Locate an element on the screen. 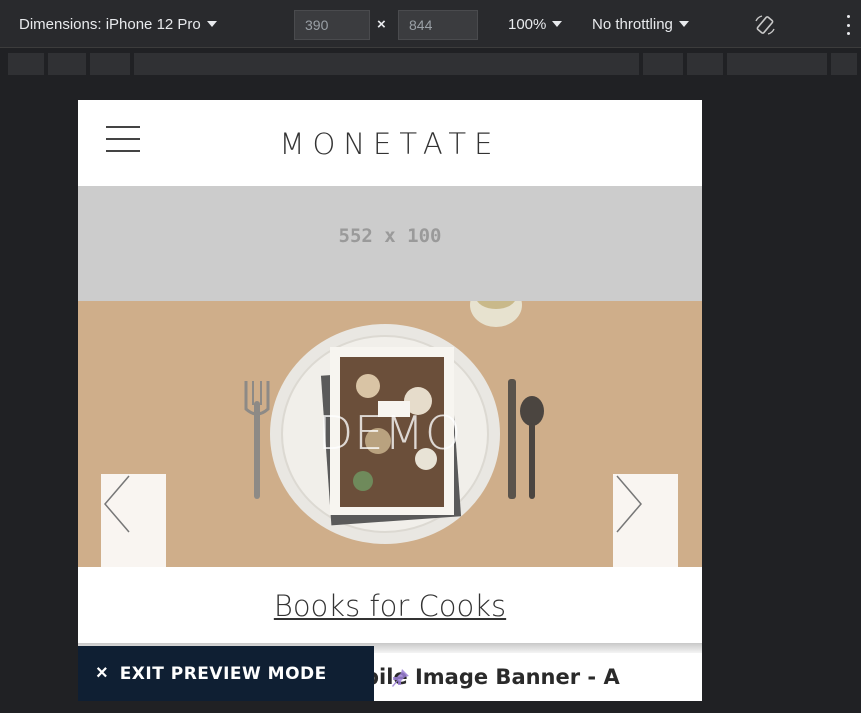 Image resolution: width=861 pixels, height=713 pixels. placeholder-label: 552 x 100 is located at coordinates (390, 236).